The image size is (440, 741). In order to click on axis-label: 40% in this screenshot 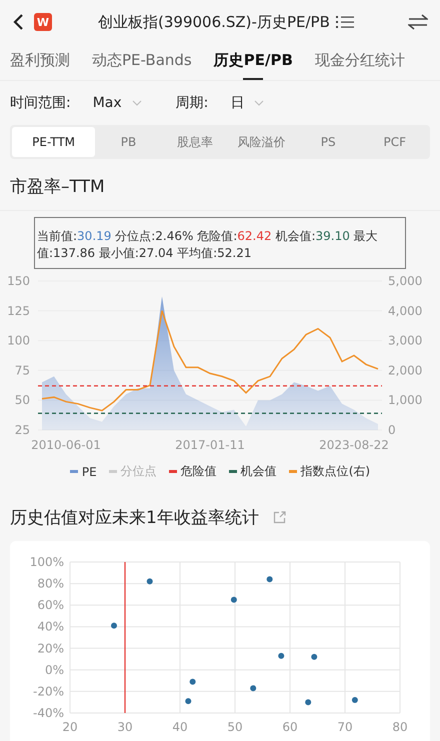, I will do `click(50, 627)`.